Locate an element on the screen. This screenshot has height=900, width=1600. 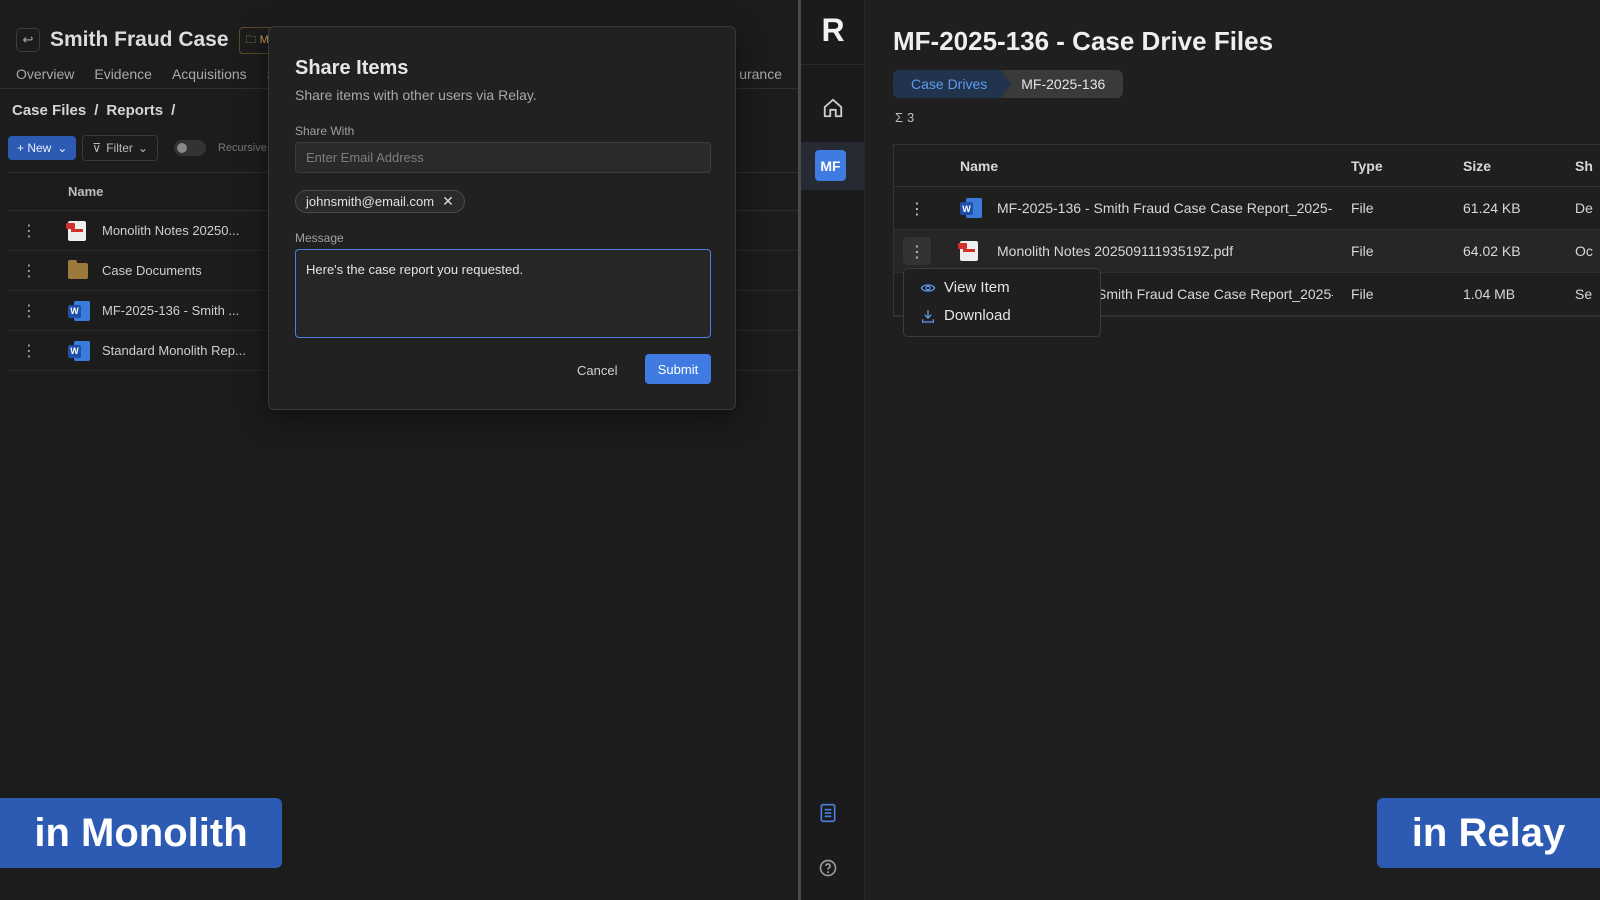
recursive-toggle-label: Recursive is located at coordinates (242, 148).